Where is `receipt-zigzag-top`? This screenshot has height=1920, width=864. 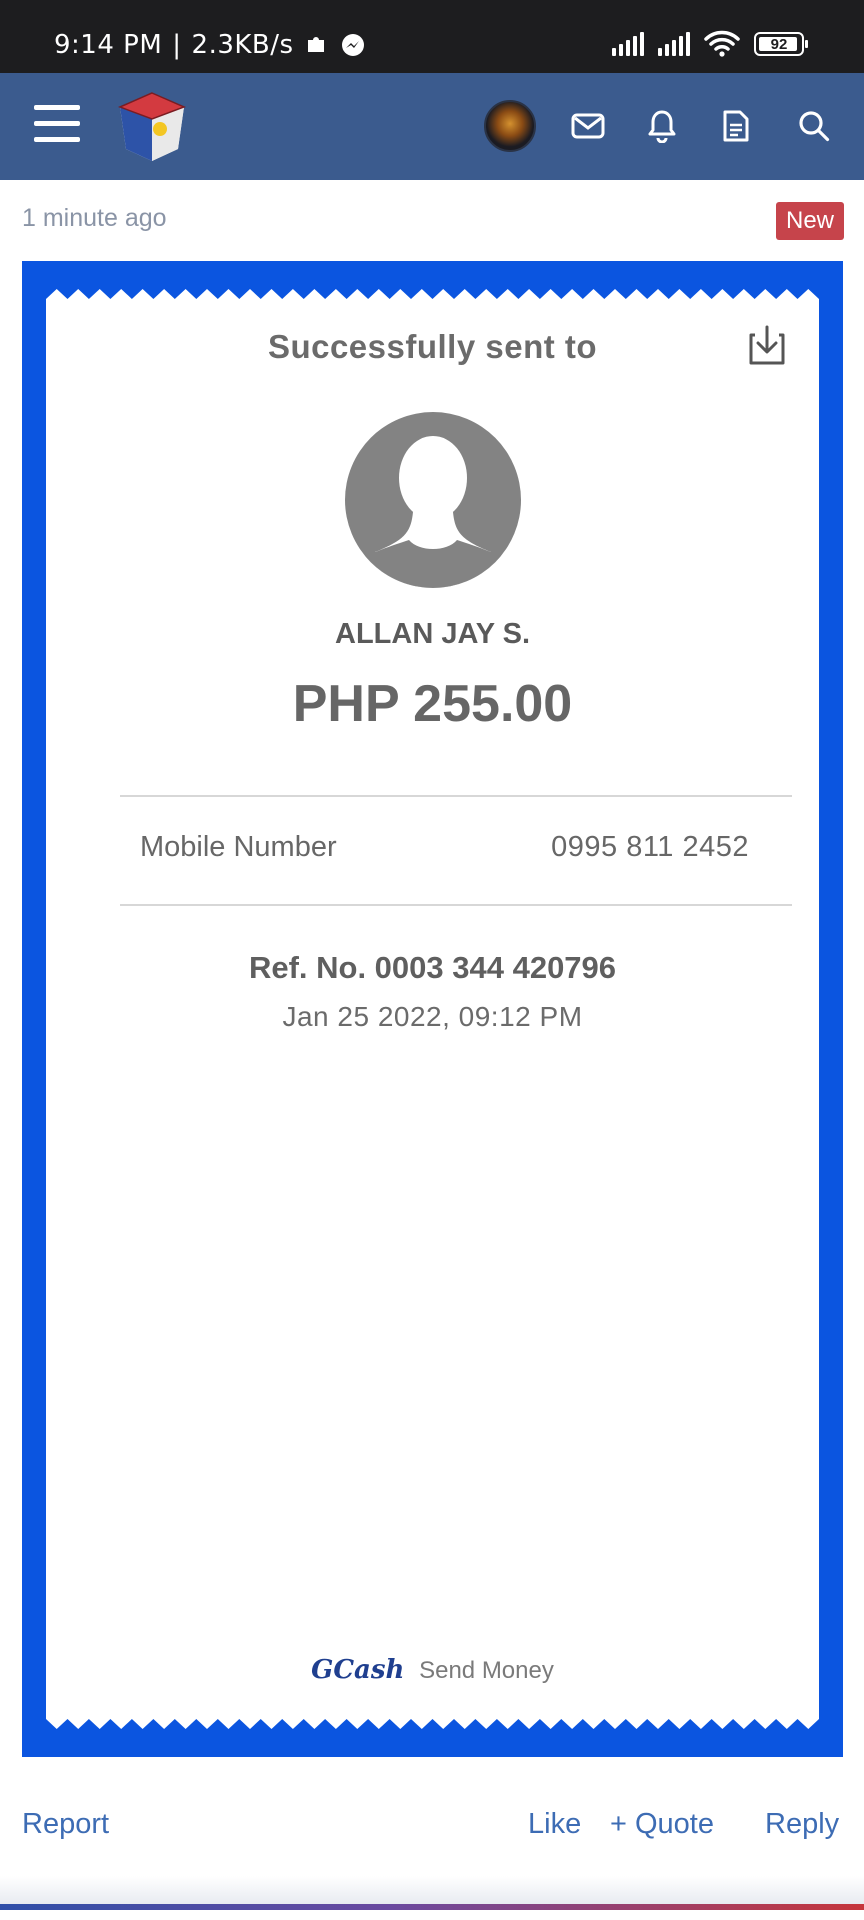
receipt-zigzag-top is located at coordinates (432, 292).